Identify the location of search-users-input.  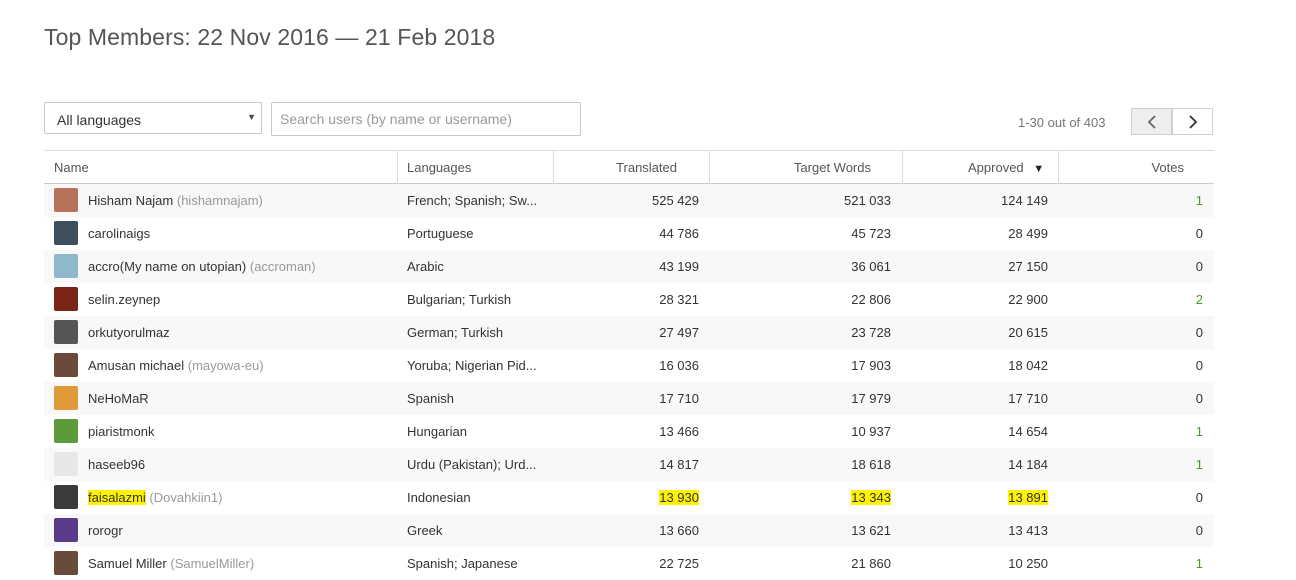
(426, 119).